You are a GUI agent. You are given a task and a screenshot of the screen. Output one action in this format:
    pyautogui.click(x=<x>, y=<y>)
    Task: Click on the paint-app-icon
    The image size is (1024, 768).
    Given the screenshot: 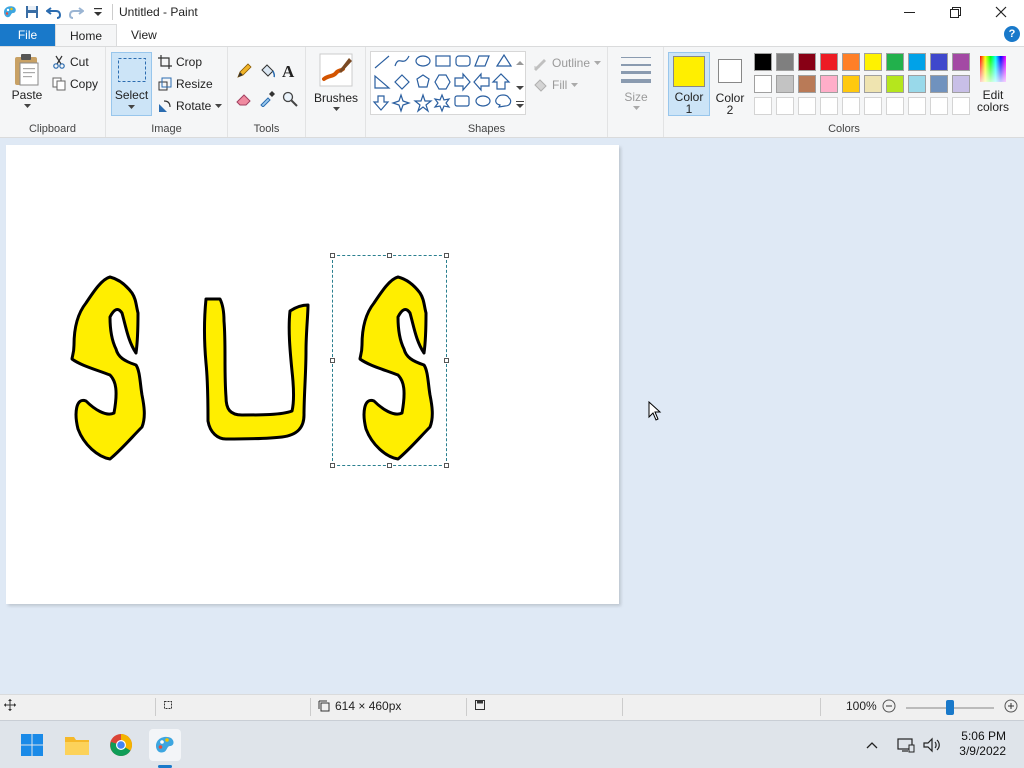 What is the action you would take?
    pyautogui.click(x=10, y=12)
    